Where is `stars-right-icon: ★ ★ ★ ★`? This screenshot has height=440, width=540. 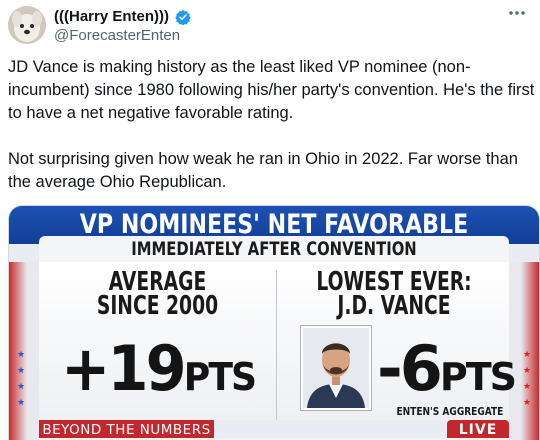
stars-right-icon: ★ ★ ★ ★ is located at coordinates (527, 378).